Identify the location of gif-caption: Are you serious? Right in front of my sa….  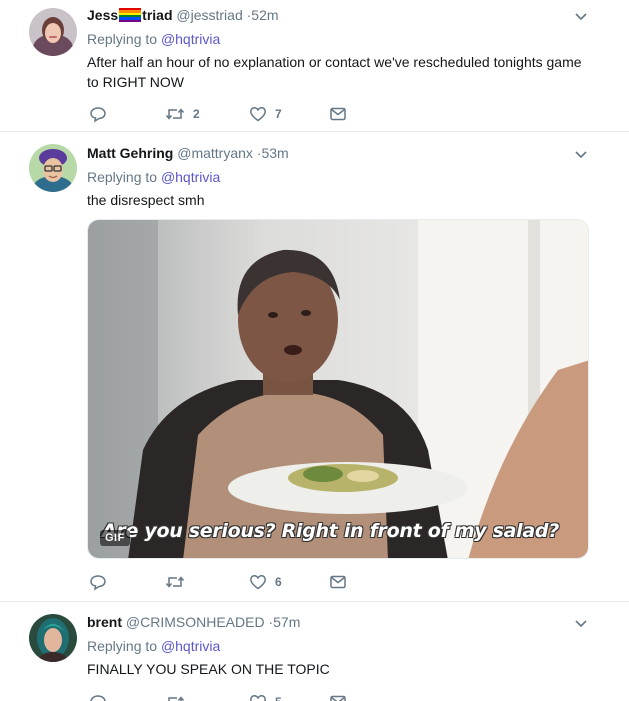
(330, 531).